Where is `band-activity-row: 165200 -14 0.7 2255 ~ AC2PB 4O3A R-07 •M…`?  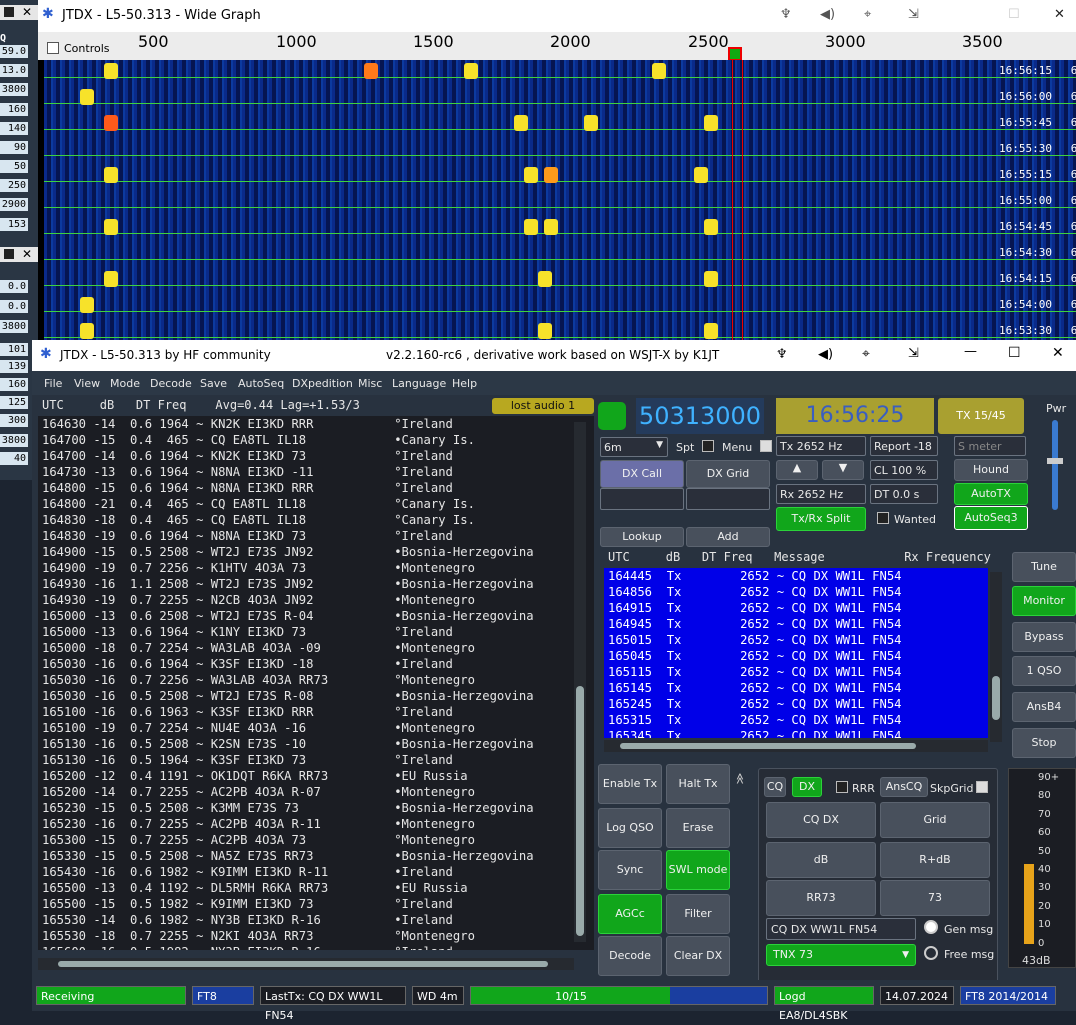
band-activity-row: 165200 -14 0.7 2255 ~ AC2PB 4O3A R-07 •M… is located at coordinates (316, 792).